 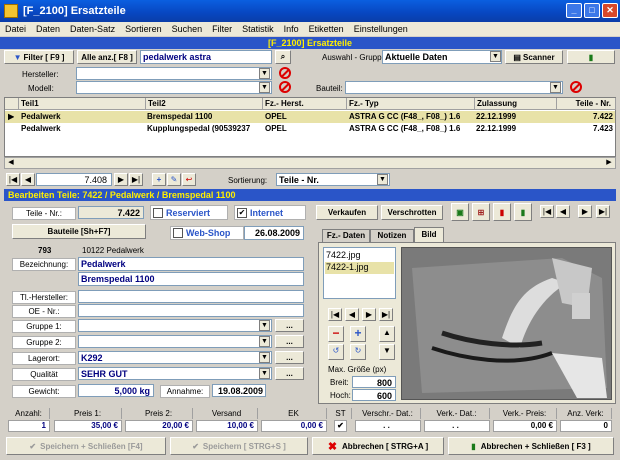 I want to click on tab-fz-daten: Fz.- Daten, so click(x=346, y=235).